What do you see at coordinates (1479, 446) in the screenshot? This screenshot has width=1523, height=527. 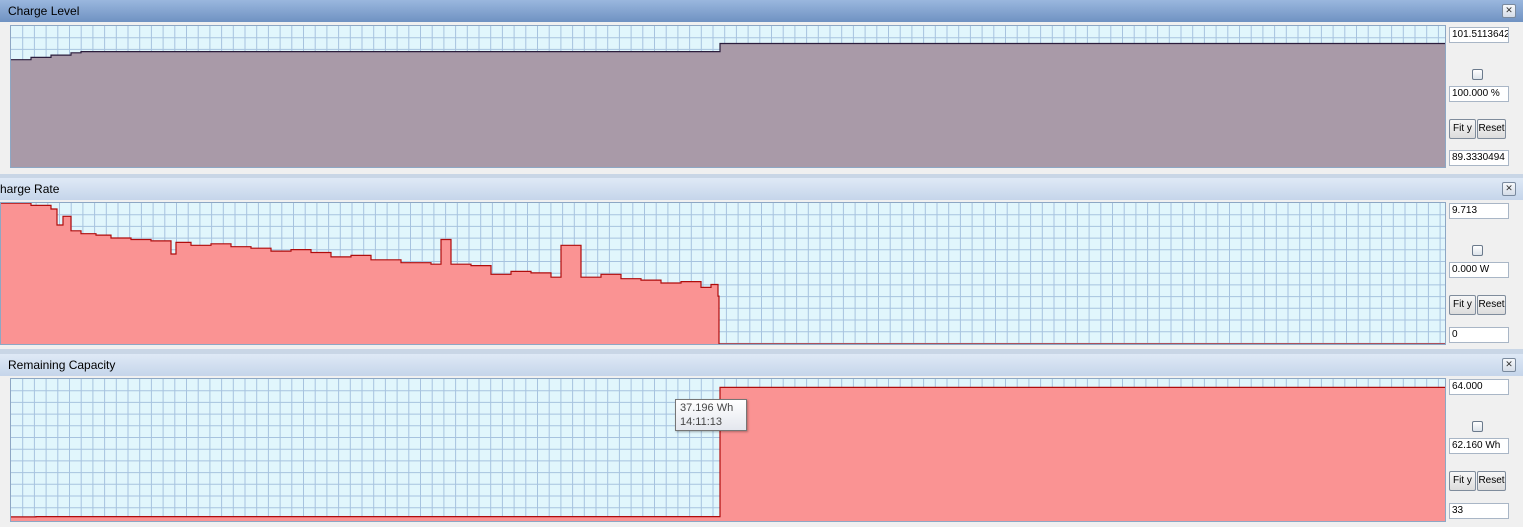 I see `current-value-field: 62.160 Wh` at bounding box center [1479, 446].